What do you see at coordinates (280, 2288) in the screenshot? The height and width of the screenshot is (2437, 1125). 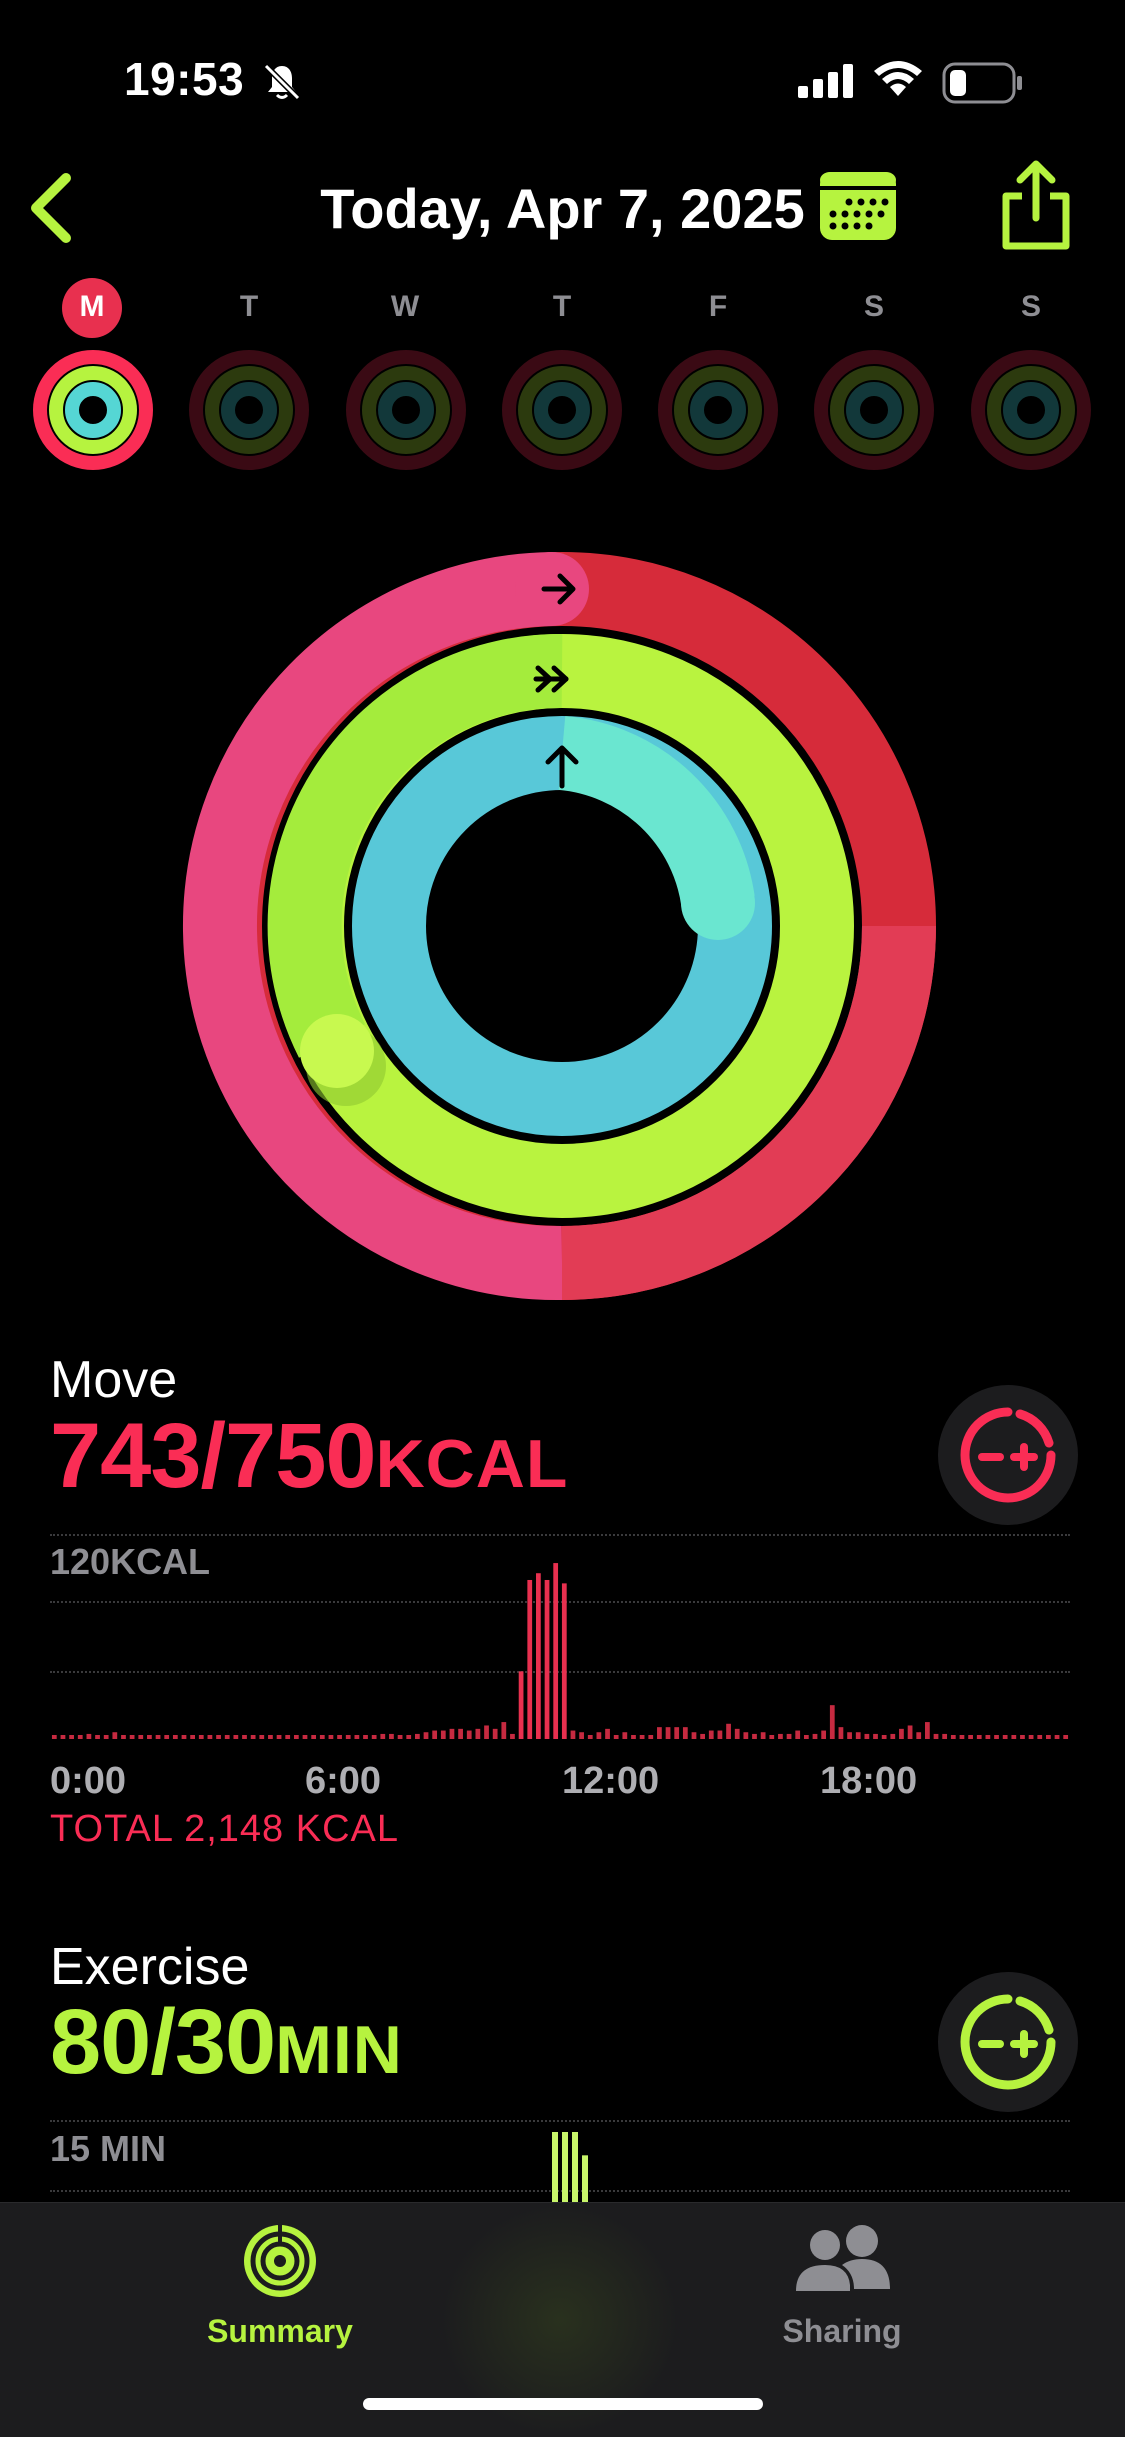 I see `tab-summary: Summary` at bounding box center [280, 2288].